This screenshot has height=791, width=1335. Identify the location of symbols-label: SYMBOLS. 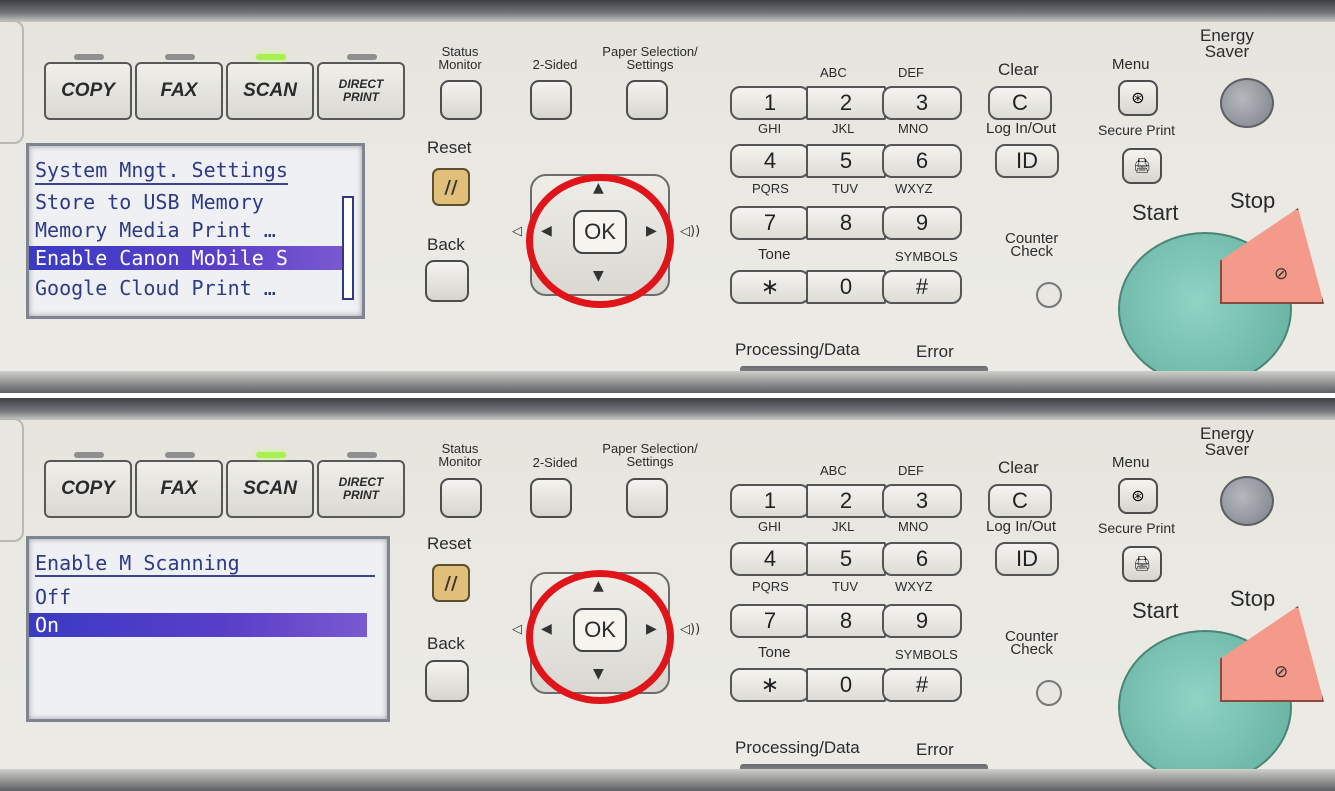
(926, 654).